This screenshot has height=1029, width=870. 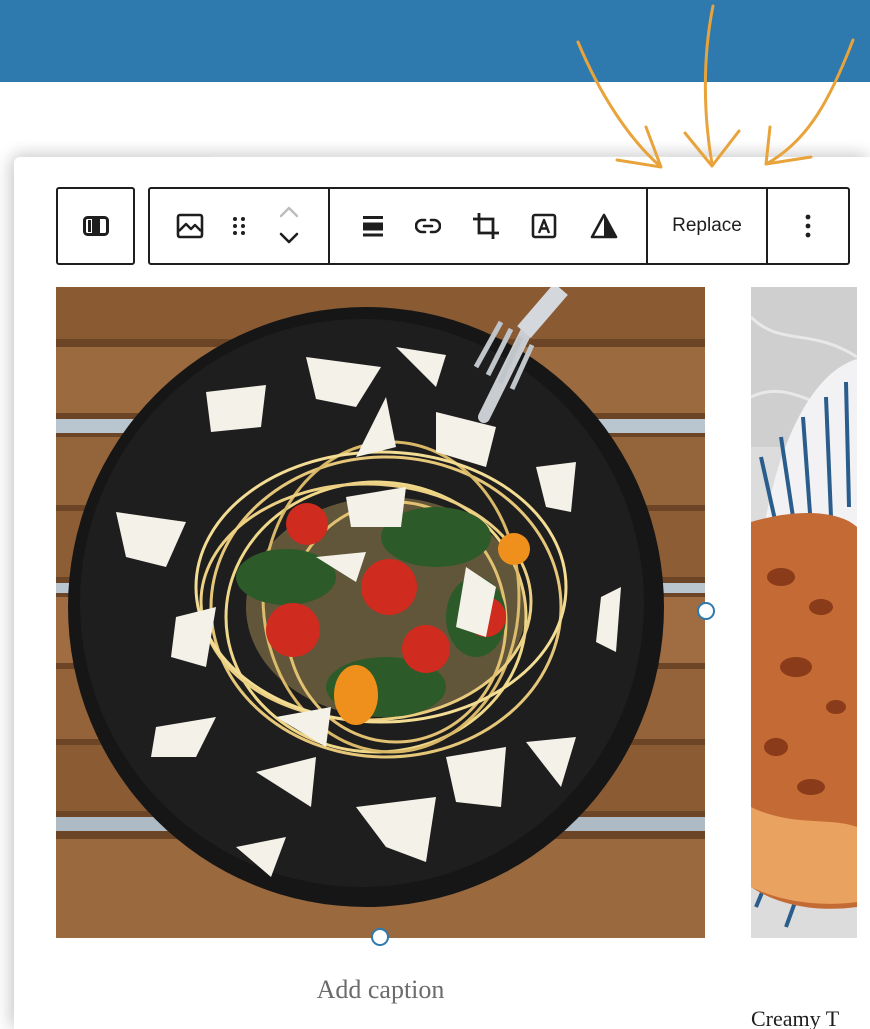 I want to click on block-toolbar: Replace, so click(x=499, y=226).